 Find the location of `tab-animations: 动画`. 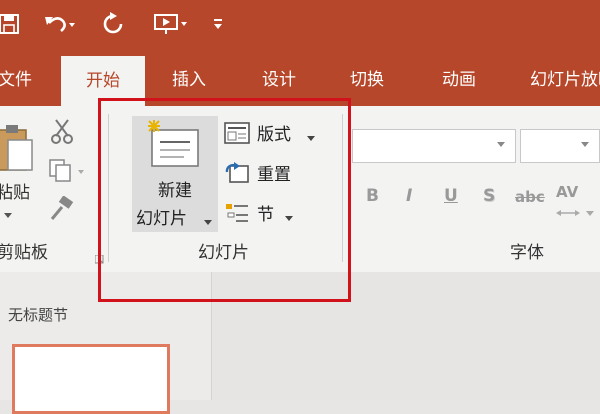

tab-animations: 动画 is located at coordinates (459, 80).